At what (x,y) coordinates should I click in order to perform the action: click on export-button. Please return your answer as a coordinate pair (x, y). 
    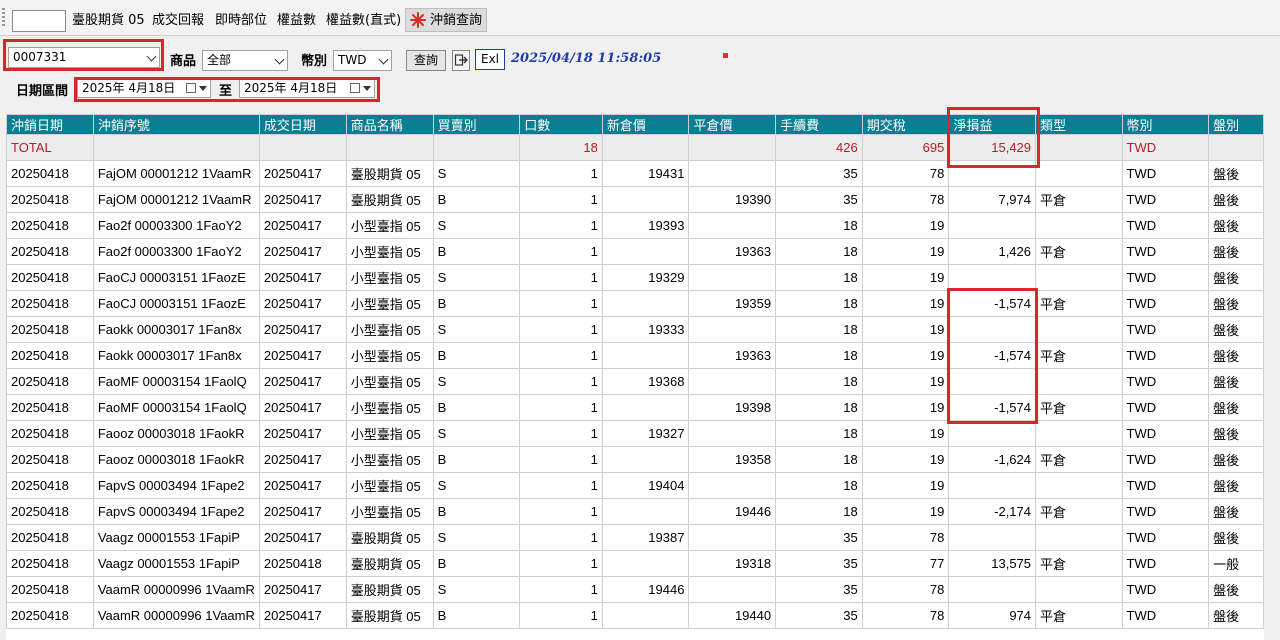
    Looking at the image, I should click on (461, 60).